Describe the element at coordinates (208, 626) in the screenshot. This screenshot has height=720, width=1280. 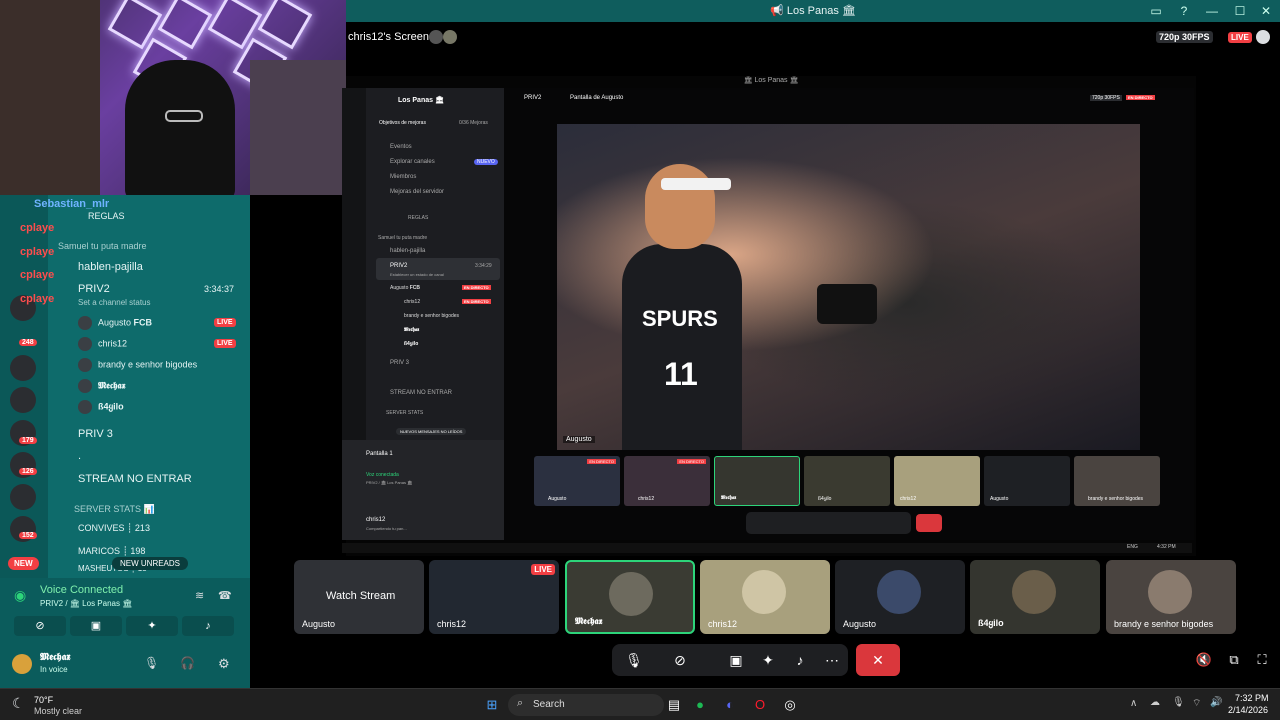
I see `soundboard-button: ♪` at that location.